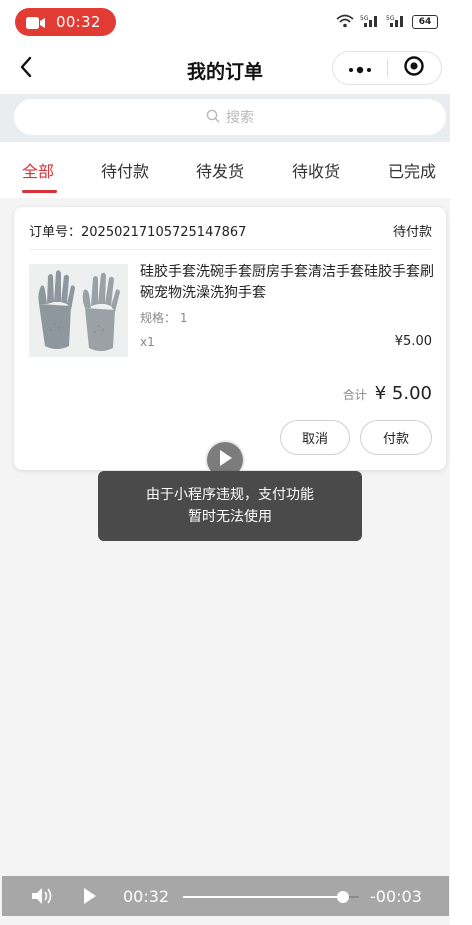 Image resolution: width=472 pixels, height=925 pixels. Describe the element at coordinates (125, 170) in the screenshot. I see `tab-pending-payment: 待付款` at that location.